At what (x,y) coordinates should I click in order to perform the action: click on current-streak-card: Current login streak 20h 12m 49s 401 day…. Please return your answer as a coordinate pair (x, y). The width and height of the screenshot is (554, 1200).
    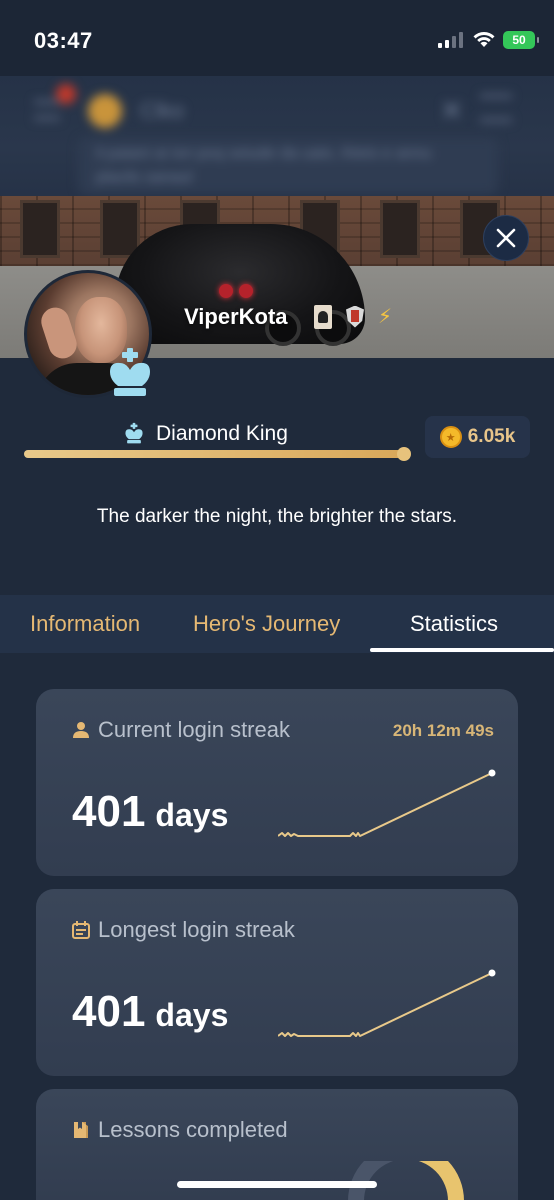
    Looking at the image, I should click on (277, 782).